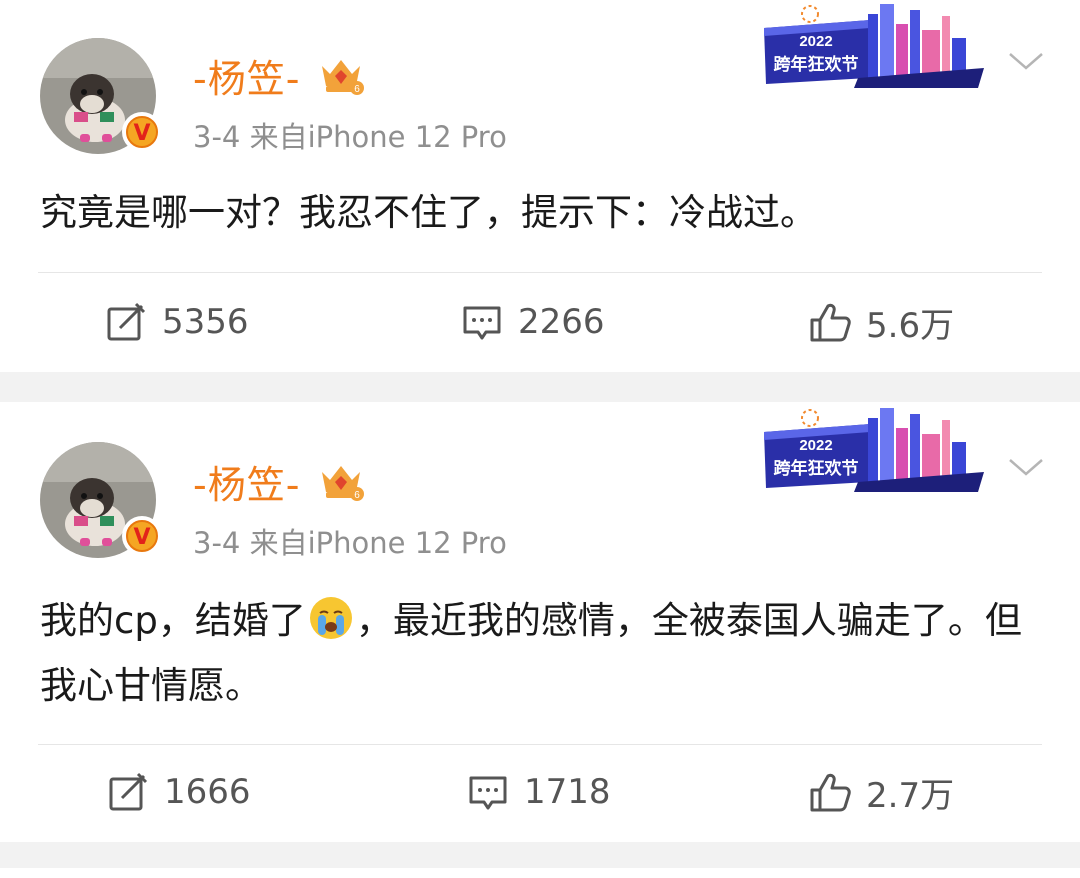  What do you see at coordinates (561, 322) in the screenshot?
I see `comment-count: 2266` at bounding box center [561, 322].